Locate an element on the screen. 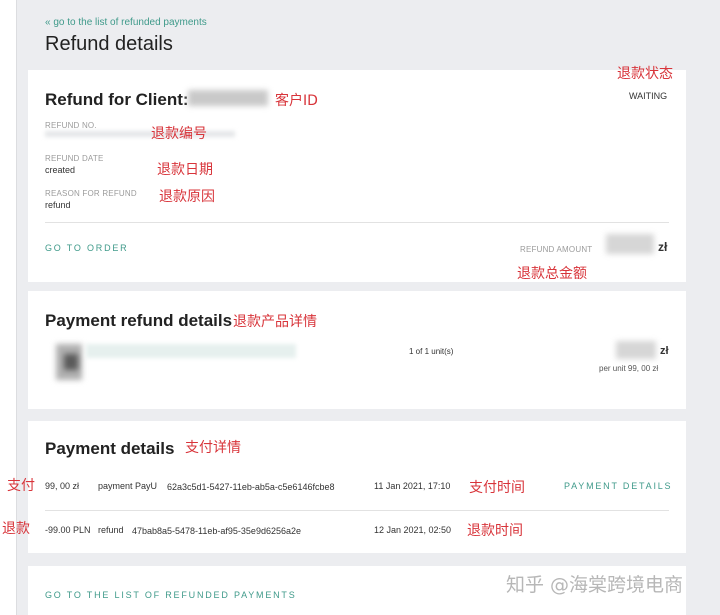  go-to-order-link: GO TO ORDER is located at coordinates (86, 248).